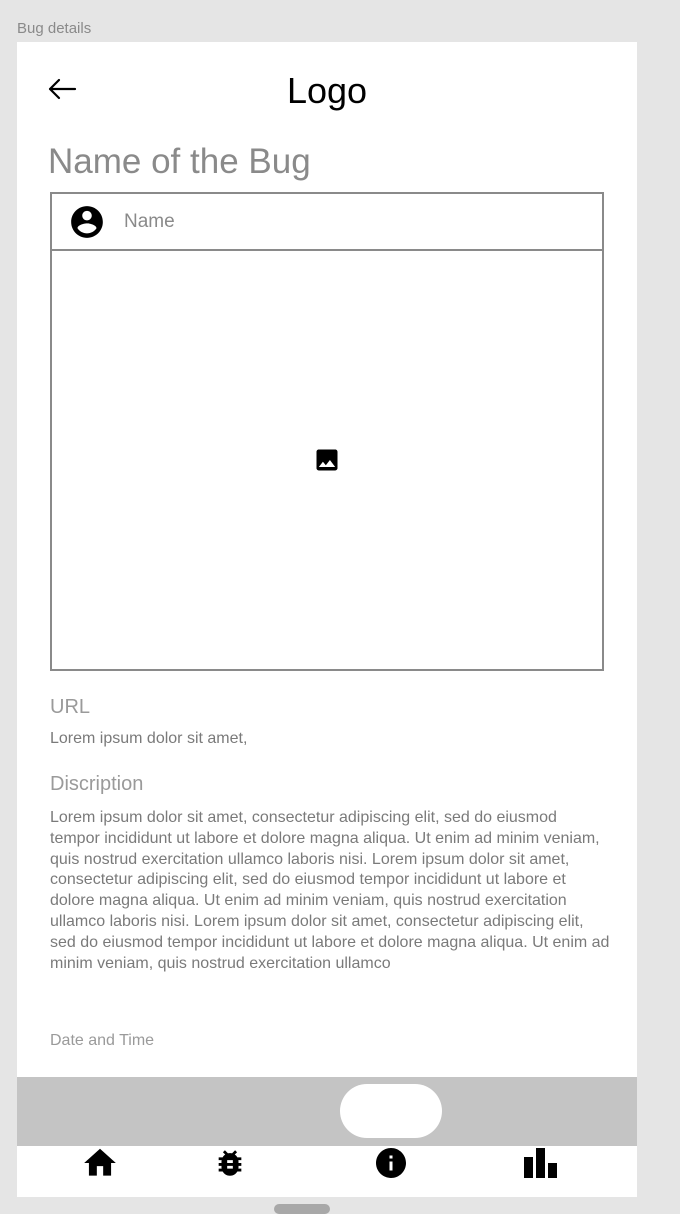 Image resolution: width=680 pixels, height=1214 pixels. What do you see at coordinates (391, 1111) in the screenshot?
I see `action-pill-button` at bounding box center [391, 1111].